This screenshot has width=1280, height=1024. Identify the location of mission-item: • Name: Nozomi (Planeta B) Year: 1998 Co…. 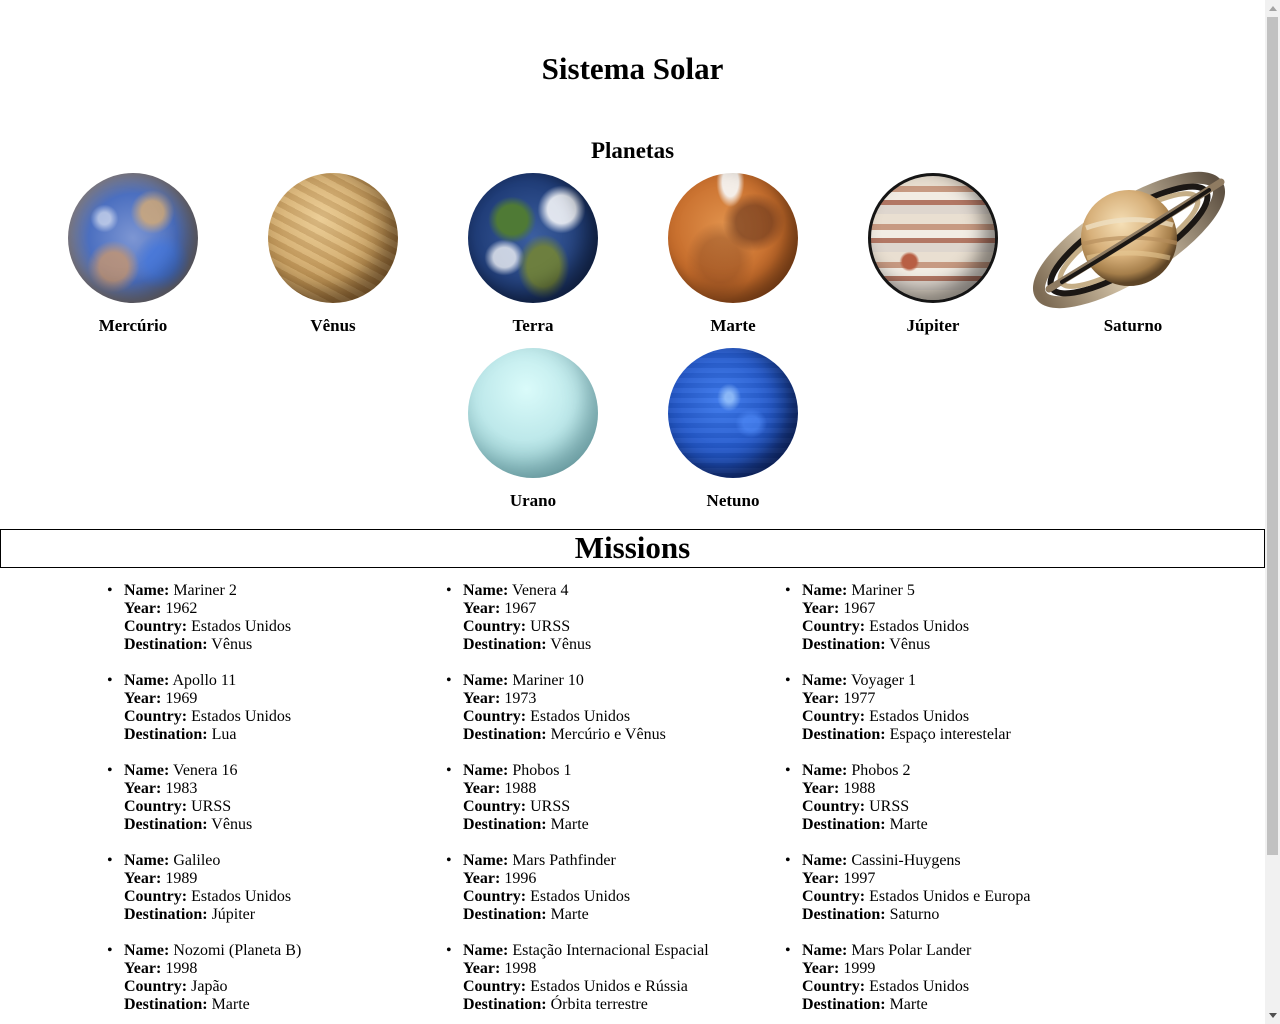
(204, 977).